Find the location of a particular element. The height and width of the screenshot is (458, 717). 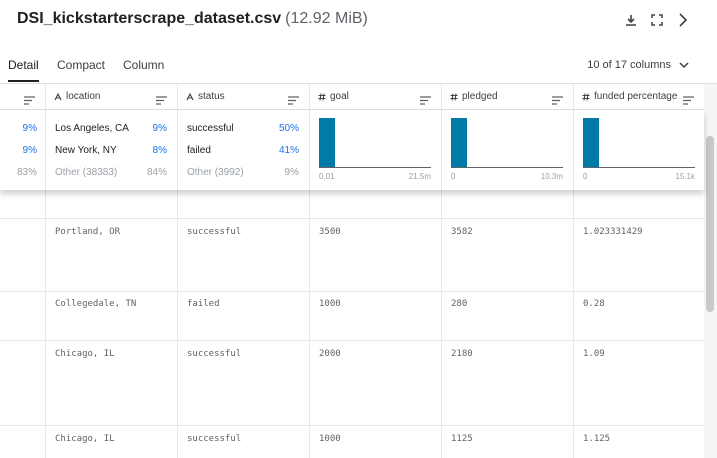

cell-goal: 2000 is located at coordinates (330, 354).